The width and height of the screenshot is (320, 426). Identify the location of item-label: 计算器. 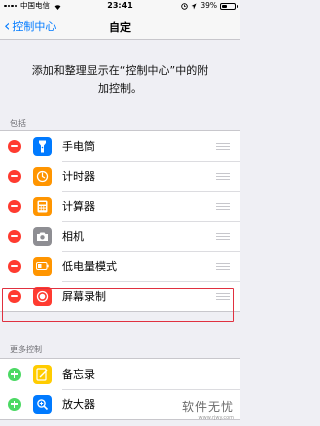
(78, 206).